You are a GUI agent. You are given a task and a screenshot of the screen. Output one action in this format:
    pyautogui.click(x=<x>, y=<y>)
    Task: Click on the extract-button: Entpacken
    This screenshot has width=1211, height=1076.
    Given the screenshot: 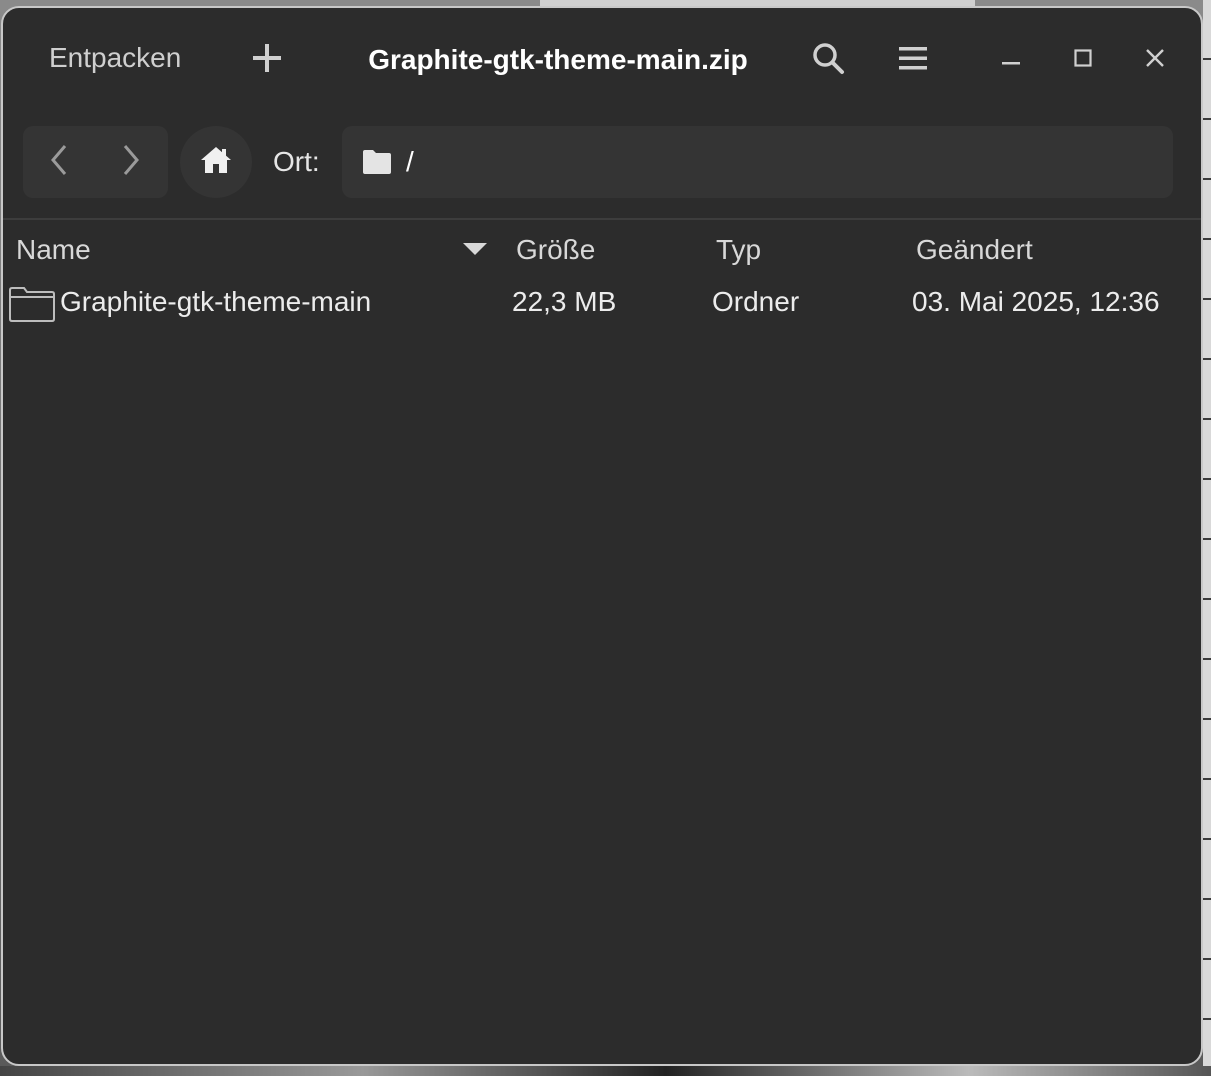 What is the action you would take?
    pyautogui.click(x=115, y=58)
    